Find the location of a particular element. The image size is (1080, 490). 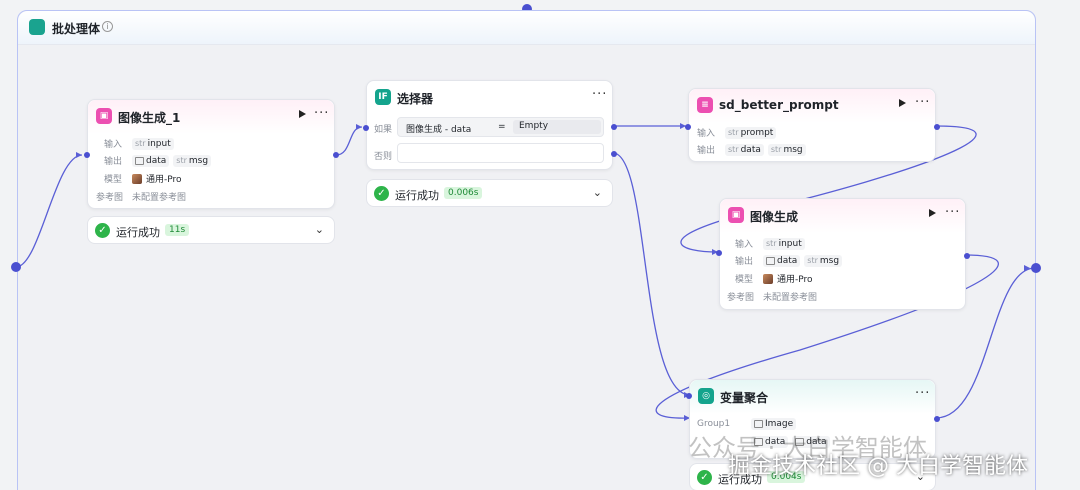

status-bar-image-gen-1: ✓ 运行成功 11s ⌄ is located at coordinates (211, 230).